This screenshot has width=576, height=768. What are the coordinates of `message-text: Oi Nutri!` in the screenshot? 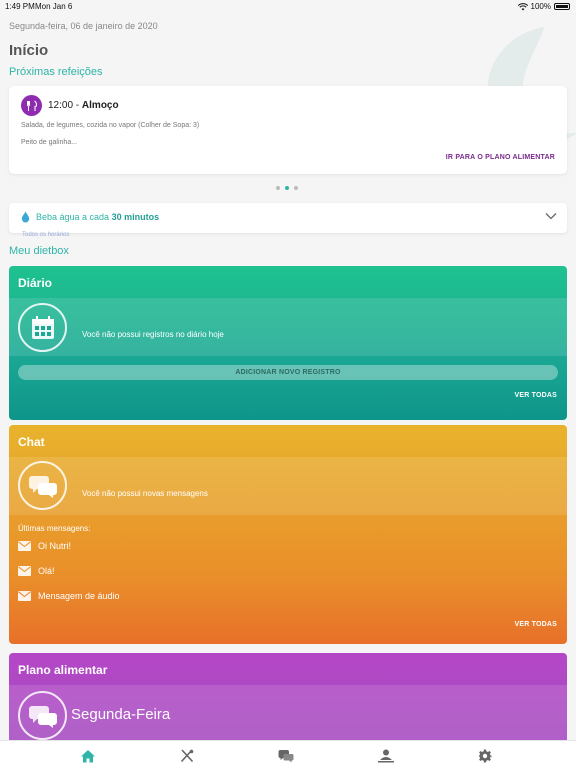 It's located at (55, 546).